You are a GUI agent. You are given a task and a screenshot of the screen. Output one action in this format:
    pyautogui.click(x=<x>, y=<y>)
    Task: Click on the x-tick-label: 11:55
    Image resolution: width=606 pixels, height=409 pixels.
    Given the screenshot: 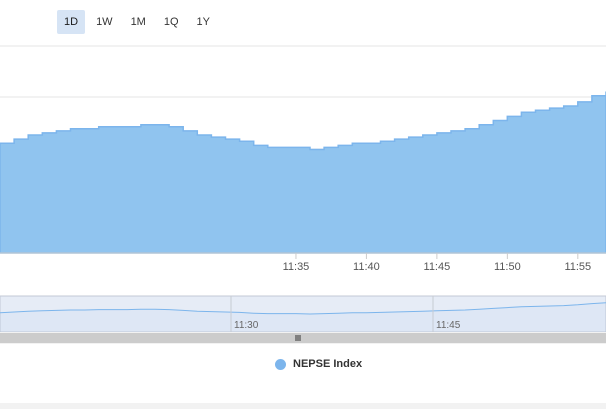 What is the action you would take?
    pyautogui.click(x=577, y=267)
    